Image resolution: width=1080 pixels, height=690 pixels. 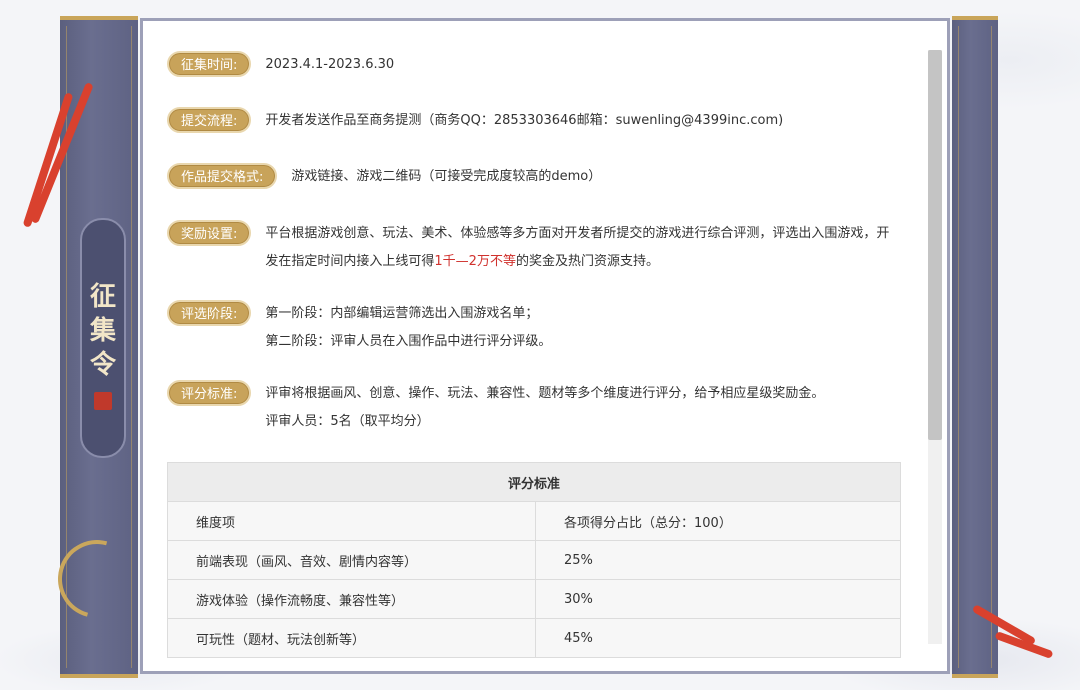 I want to click on row-tag: 征集时间:, so click(x=209, y=64).